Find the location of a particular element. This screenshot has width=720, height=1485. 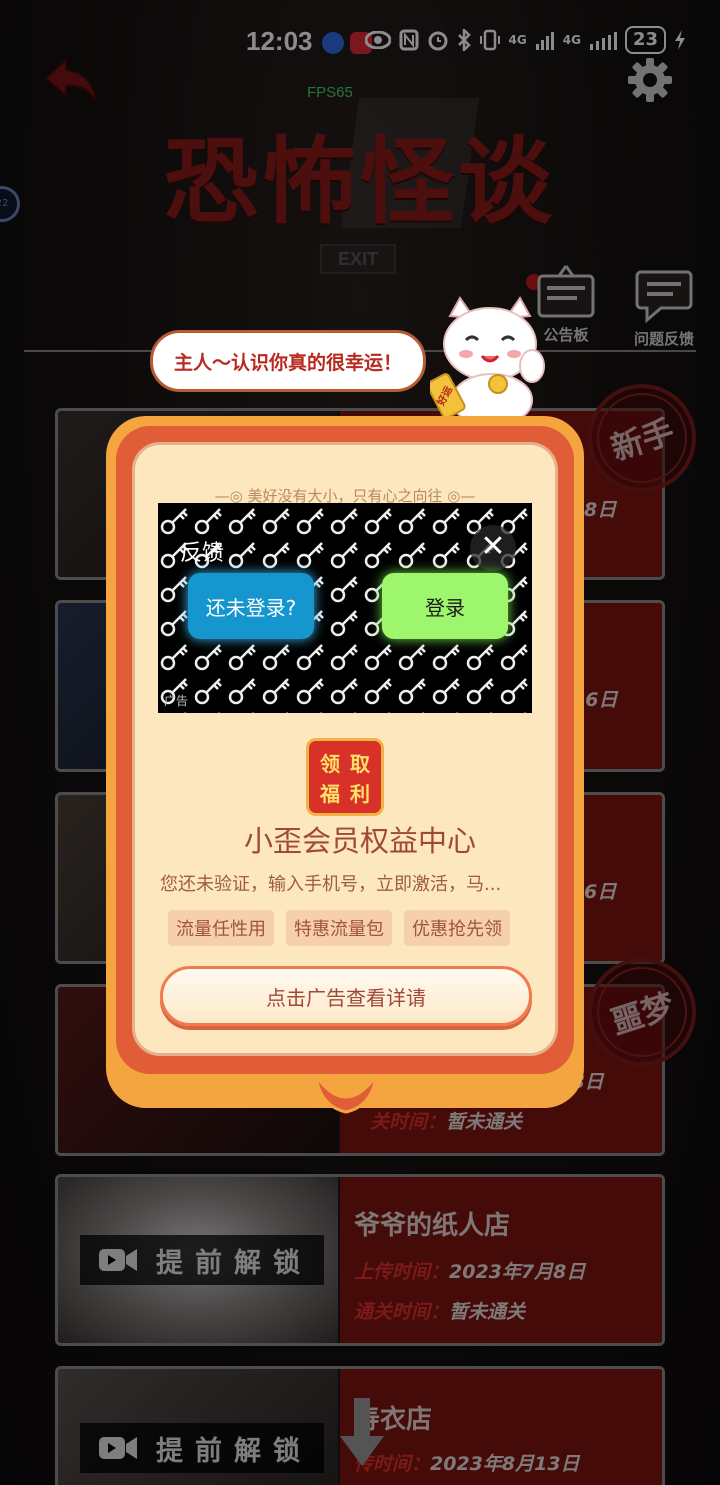

speech-bubble: 主人～认识你真的很幸运！ is located at coordinates (288, 361).